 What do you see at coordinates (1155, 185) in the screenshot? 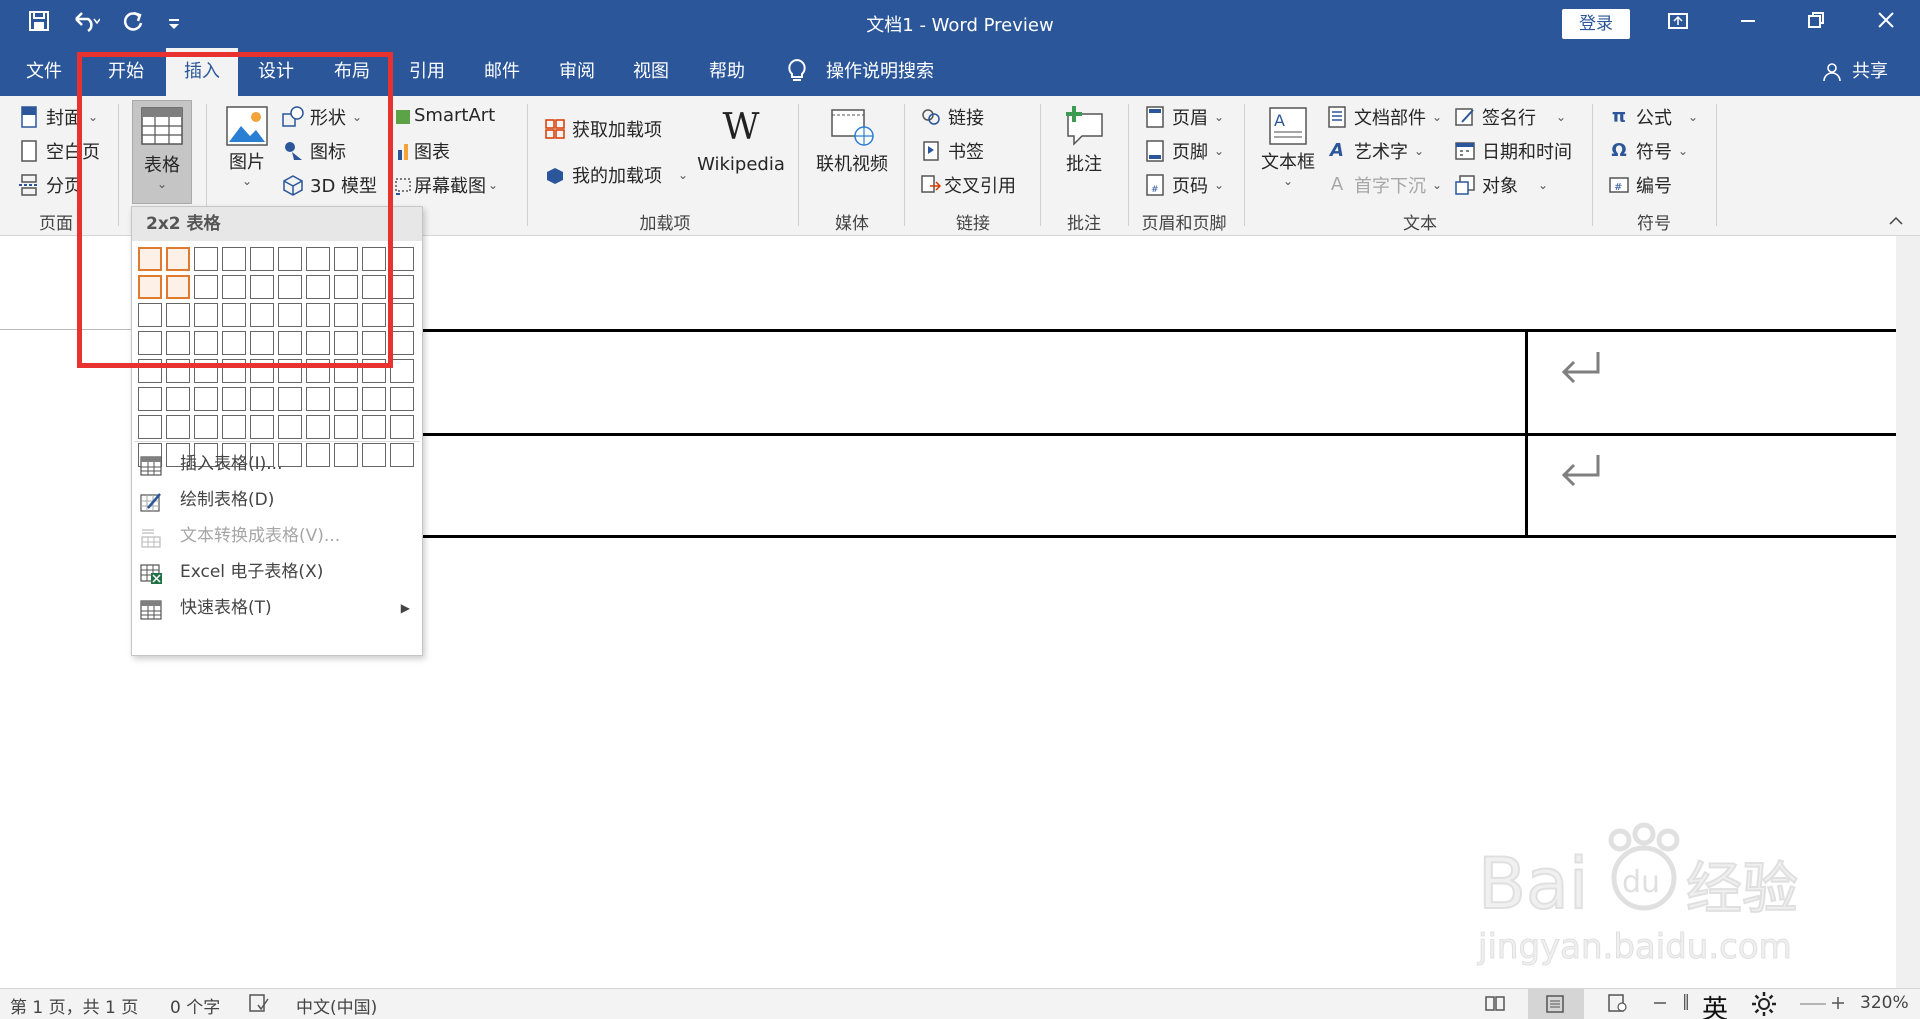
I see `page-number-icon: #` at bounding box center [1155, 185].